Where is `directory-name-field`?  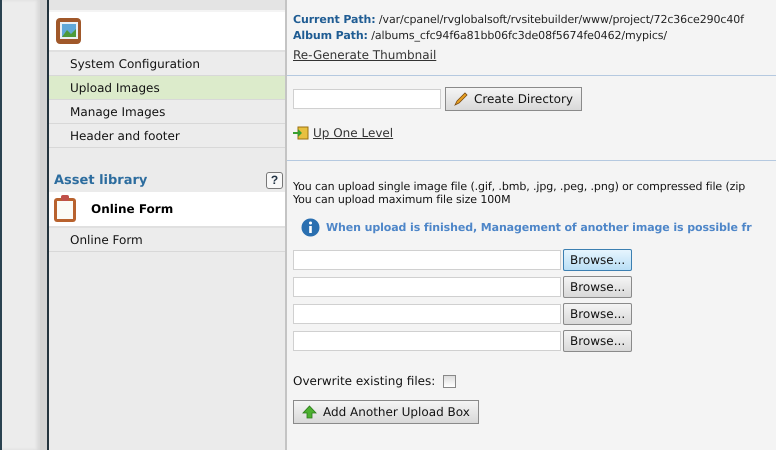 directory-name-field is located at coordinates (367, 99).